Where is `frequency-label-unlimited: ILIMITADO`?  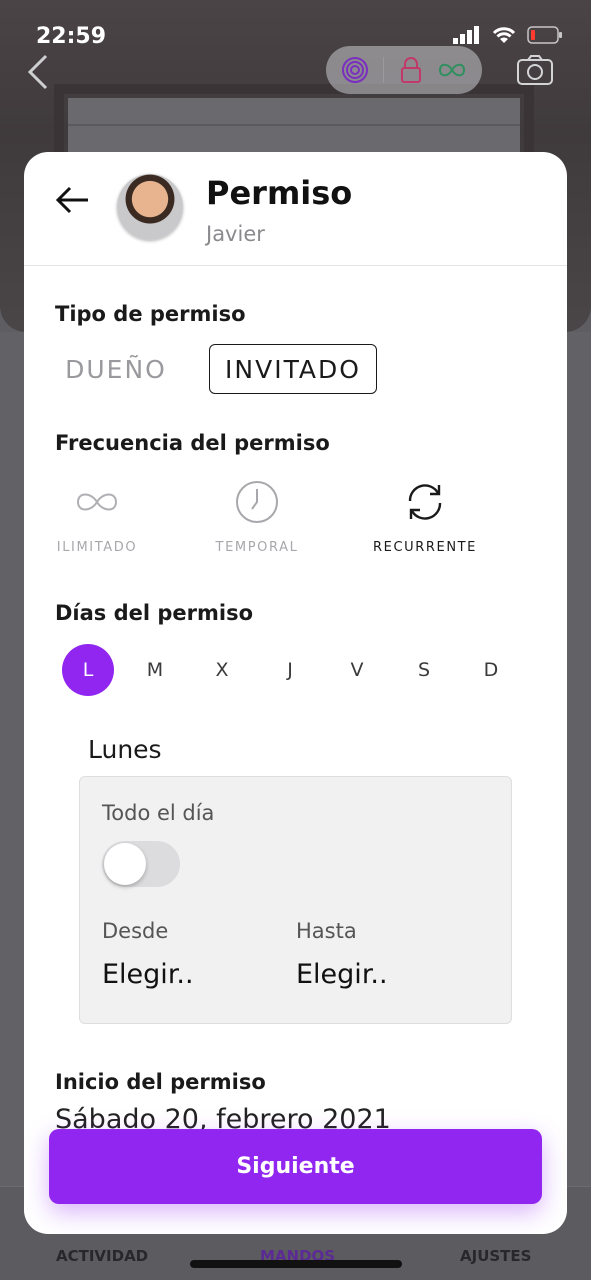
frequency-label-unlimited: ILIMITADO is located at coordinates (97, 547).